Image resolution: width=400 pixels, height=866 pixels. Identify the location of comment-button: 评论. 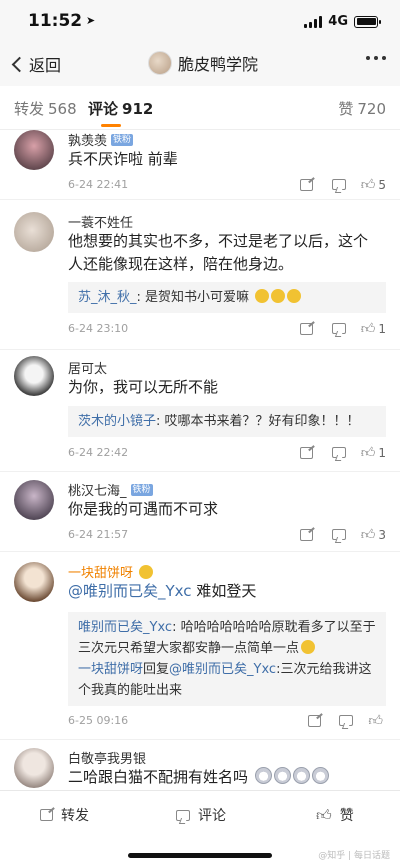
(201, 815).